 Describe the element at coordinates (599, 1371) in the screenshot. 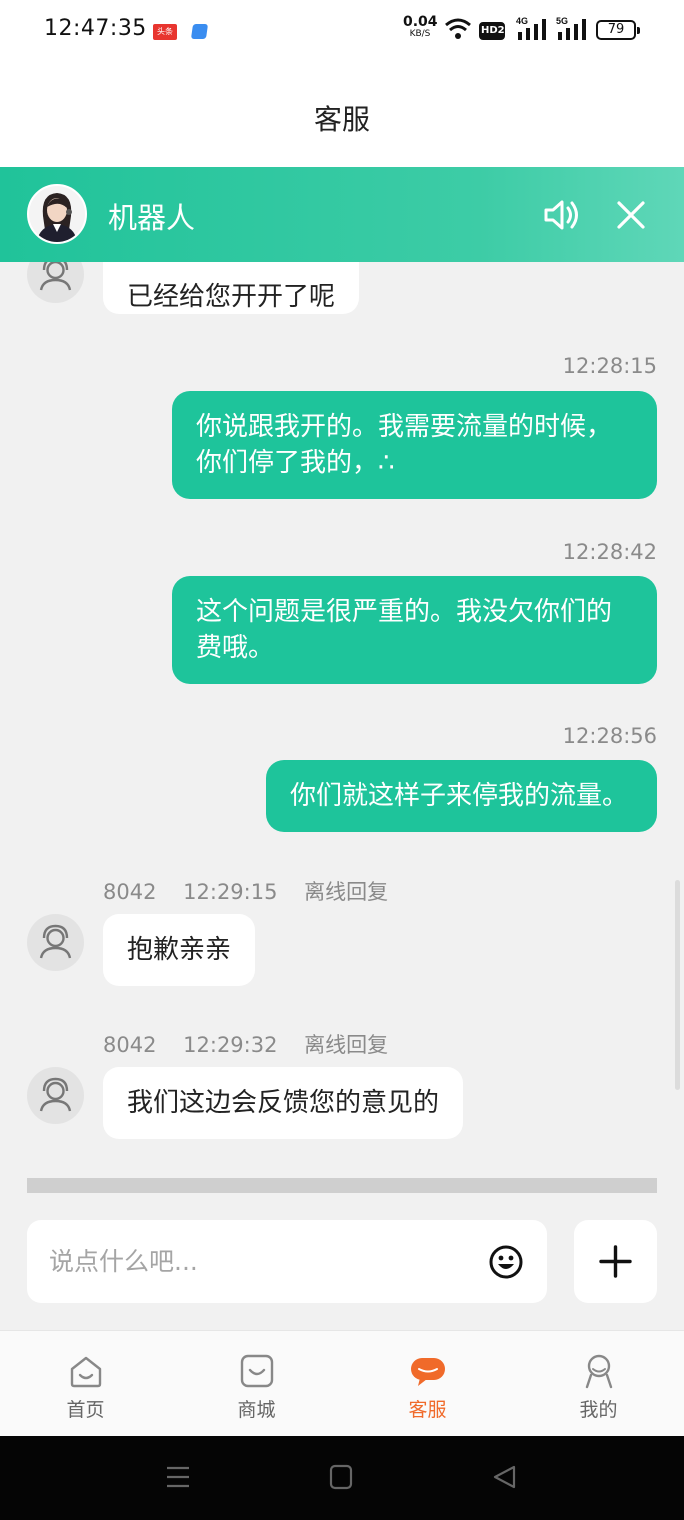

I see `profile-icon` at that location.